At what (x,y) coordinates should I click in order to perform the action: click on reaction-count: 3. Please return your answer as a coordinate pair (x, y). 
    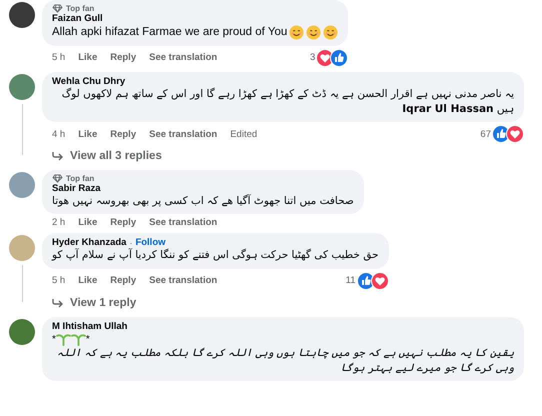
    Looking at the image, I should click on (313, 58).